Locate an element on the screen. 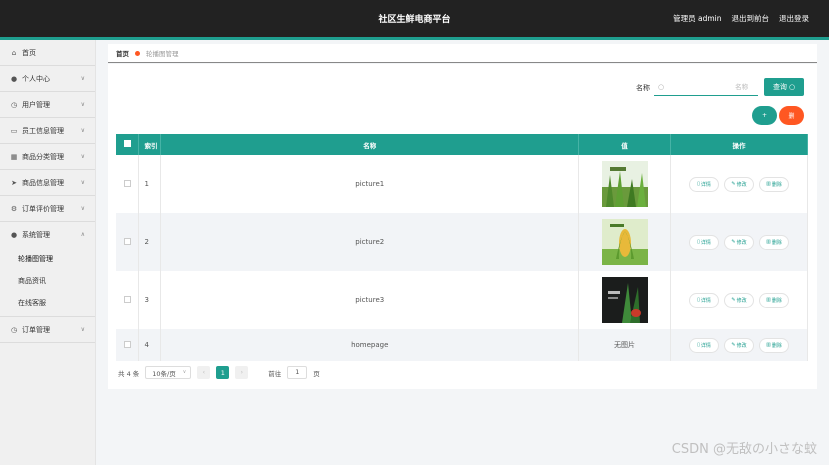 This screenshot has height=465, width=829. sidebar-item-users: ◷ 用户管理 ∨ is located at coordinates (47, 105).